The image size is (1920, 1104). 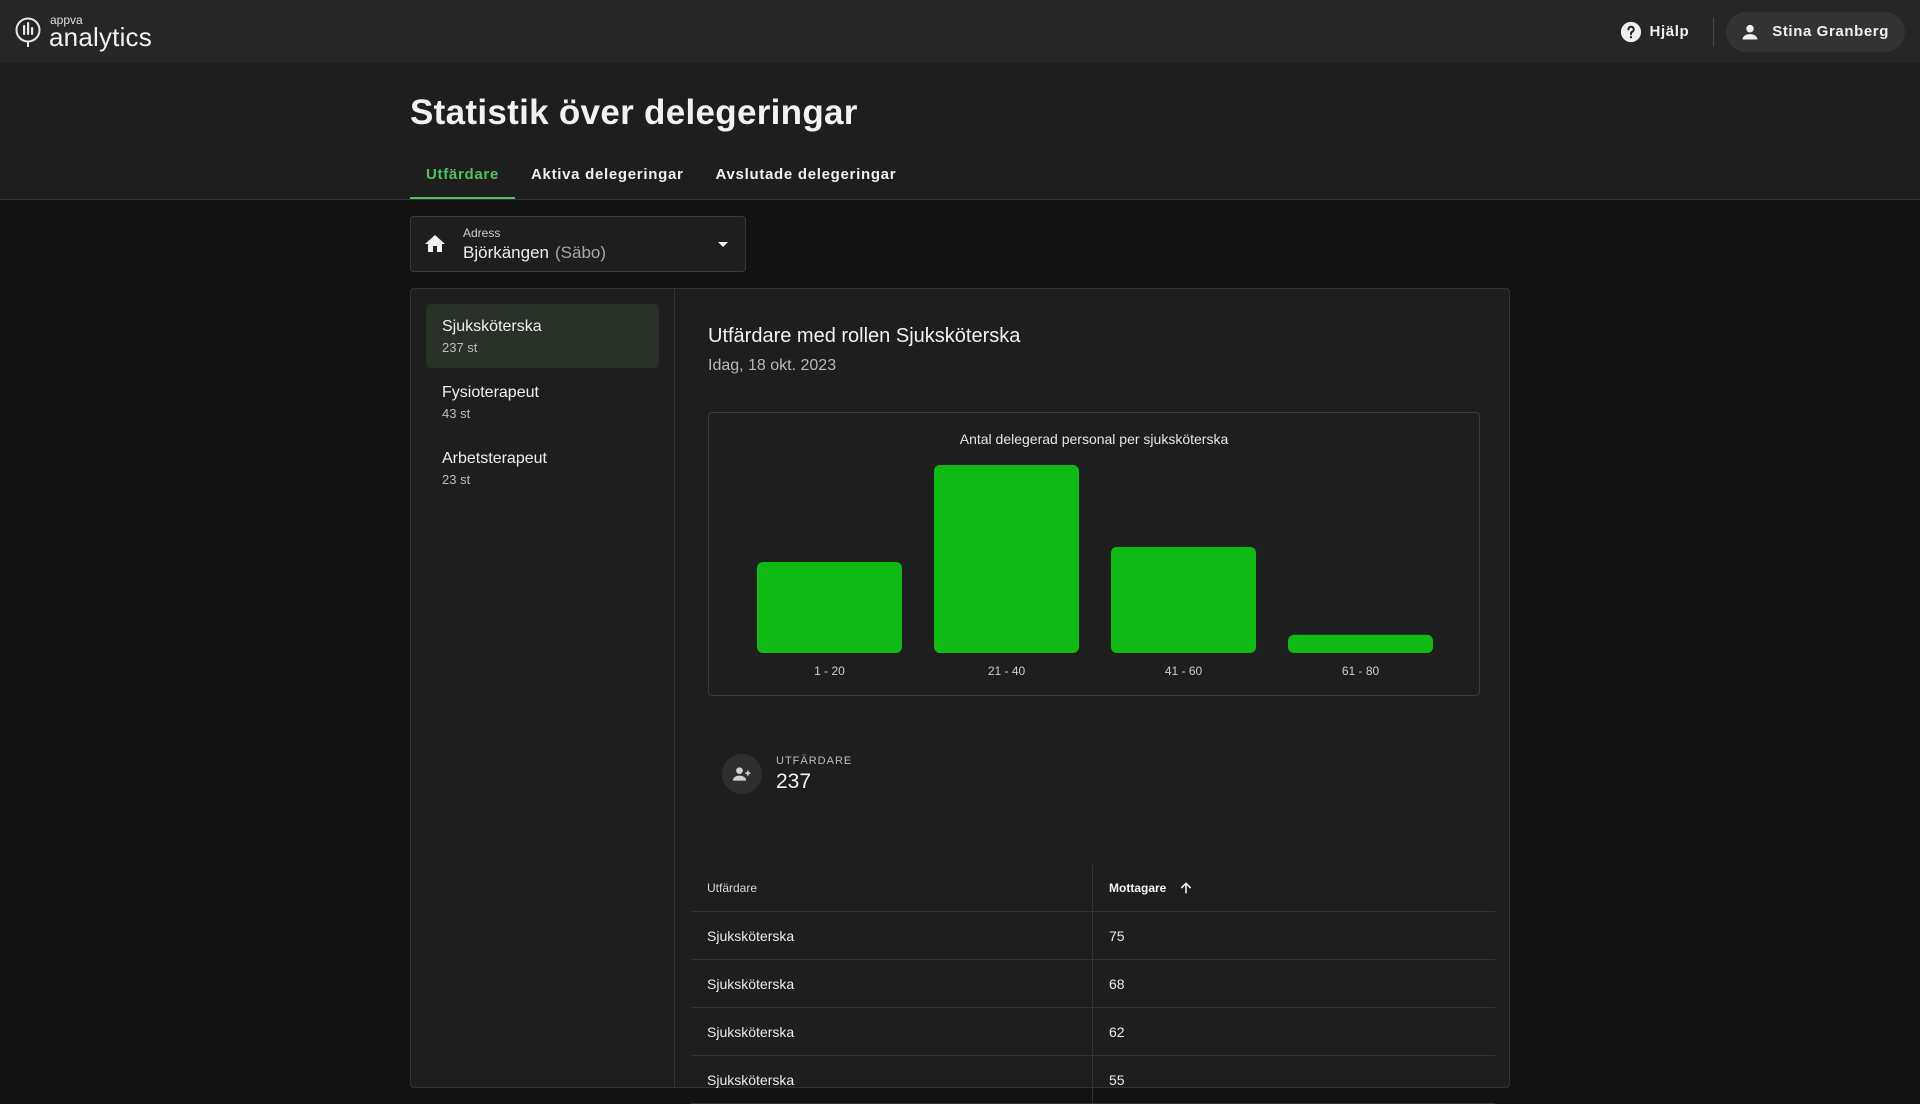 What do you see at coordinates (542, 336) in the screenshot?
I see `role-item-sjukskoterska: Sjuksköterska 237 st` at bounding box center [542, 336].